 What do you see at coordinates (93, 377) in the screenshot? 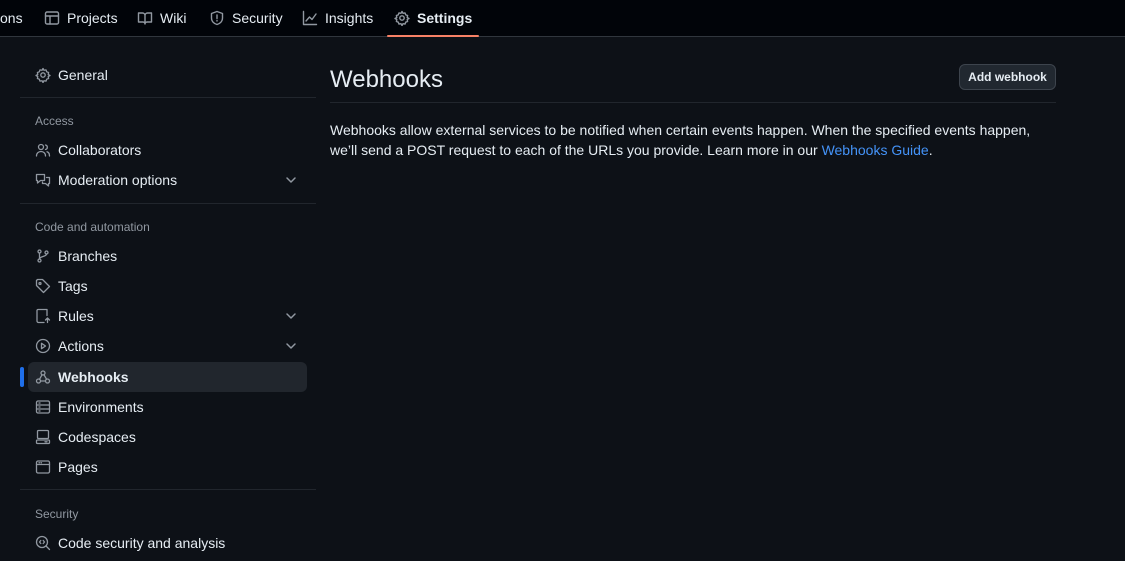
I see `sidebar-item-label: Webhooks` at bounding box center [93, 377].